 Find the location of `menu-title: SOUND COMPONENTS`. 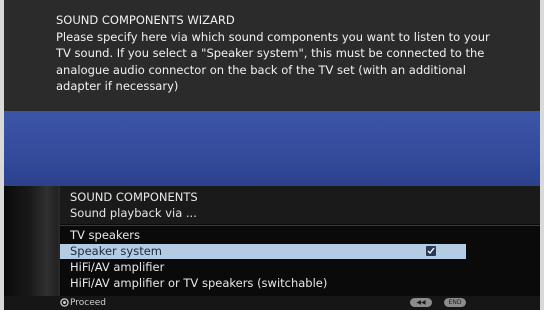

menu-title: SOUND COMPONENTS is located at coordinates (134, 197).